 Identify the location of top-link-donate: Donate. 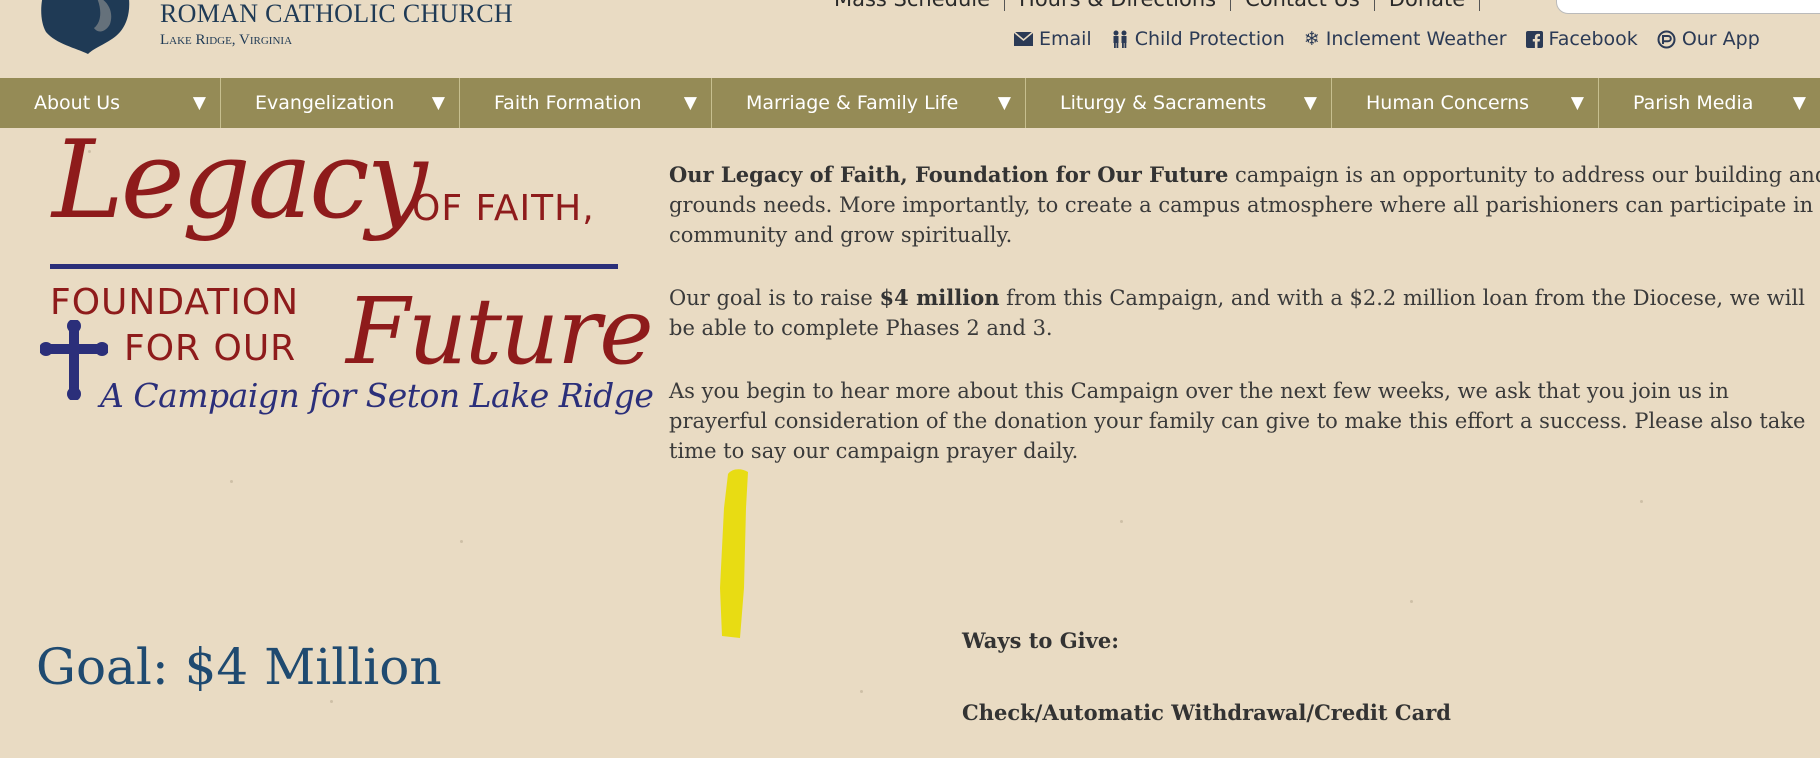
(1428, 5).